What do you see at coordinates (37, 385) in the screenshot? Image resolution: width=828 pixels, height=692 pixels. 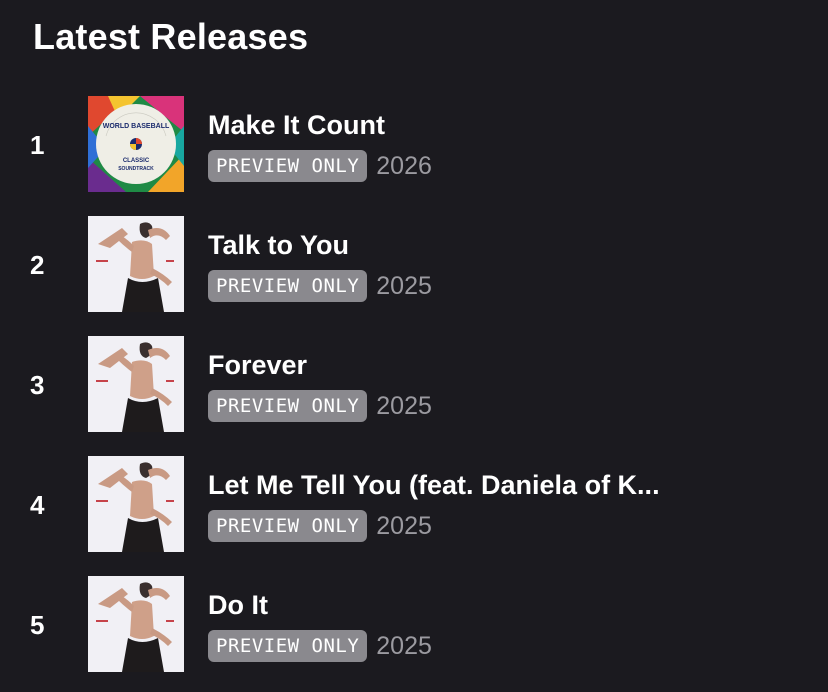 I see `track-number: 3` at bounding box center [37, 385].